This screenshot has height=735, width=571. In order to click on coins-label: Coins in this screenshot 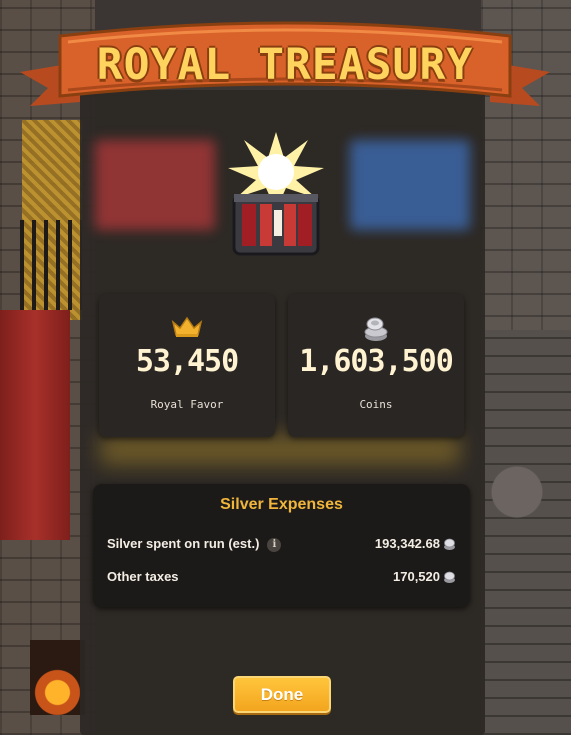, I will do `click(376, 404)`.